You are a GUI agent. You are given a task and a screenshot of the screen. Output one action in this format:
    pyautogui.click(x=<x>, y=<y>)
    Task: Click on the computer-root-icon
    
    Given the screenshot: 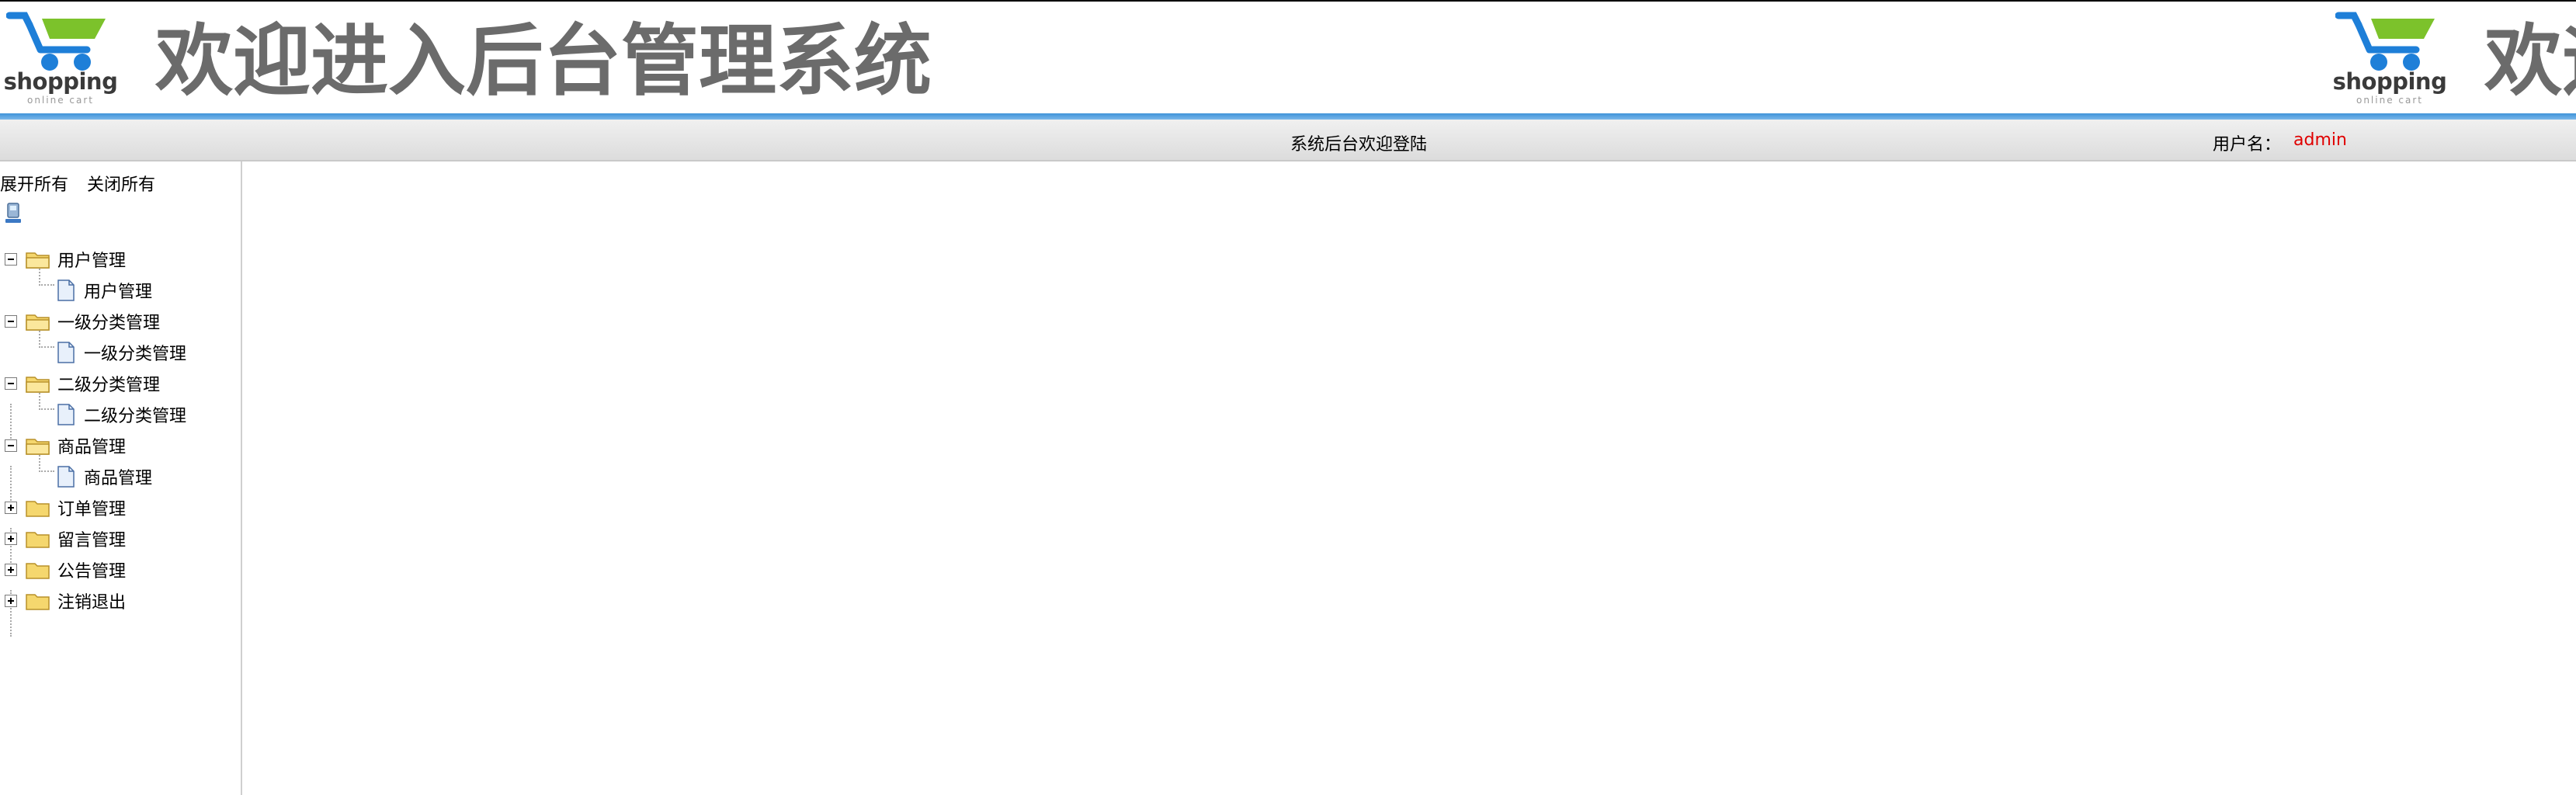 What is the action you would take?
    pyautogui.click(x=13, y=213)
    